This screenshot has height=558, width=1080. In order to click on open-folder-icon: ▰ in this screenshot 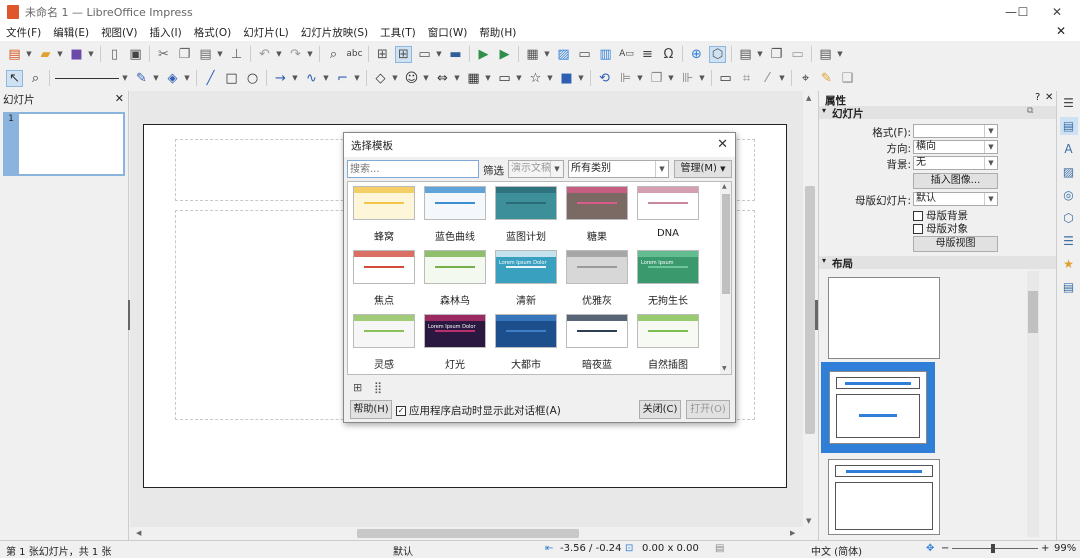, I will do `click(45, 54)`.